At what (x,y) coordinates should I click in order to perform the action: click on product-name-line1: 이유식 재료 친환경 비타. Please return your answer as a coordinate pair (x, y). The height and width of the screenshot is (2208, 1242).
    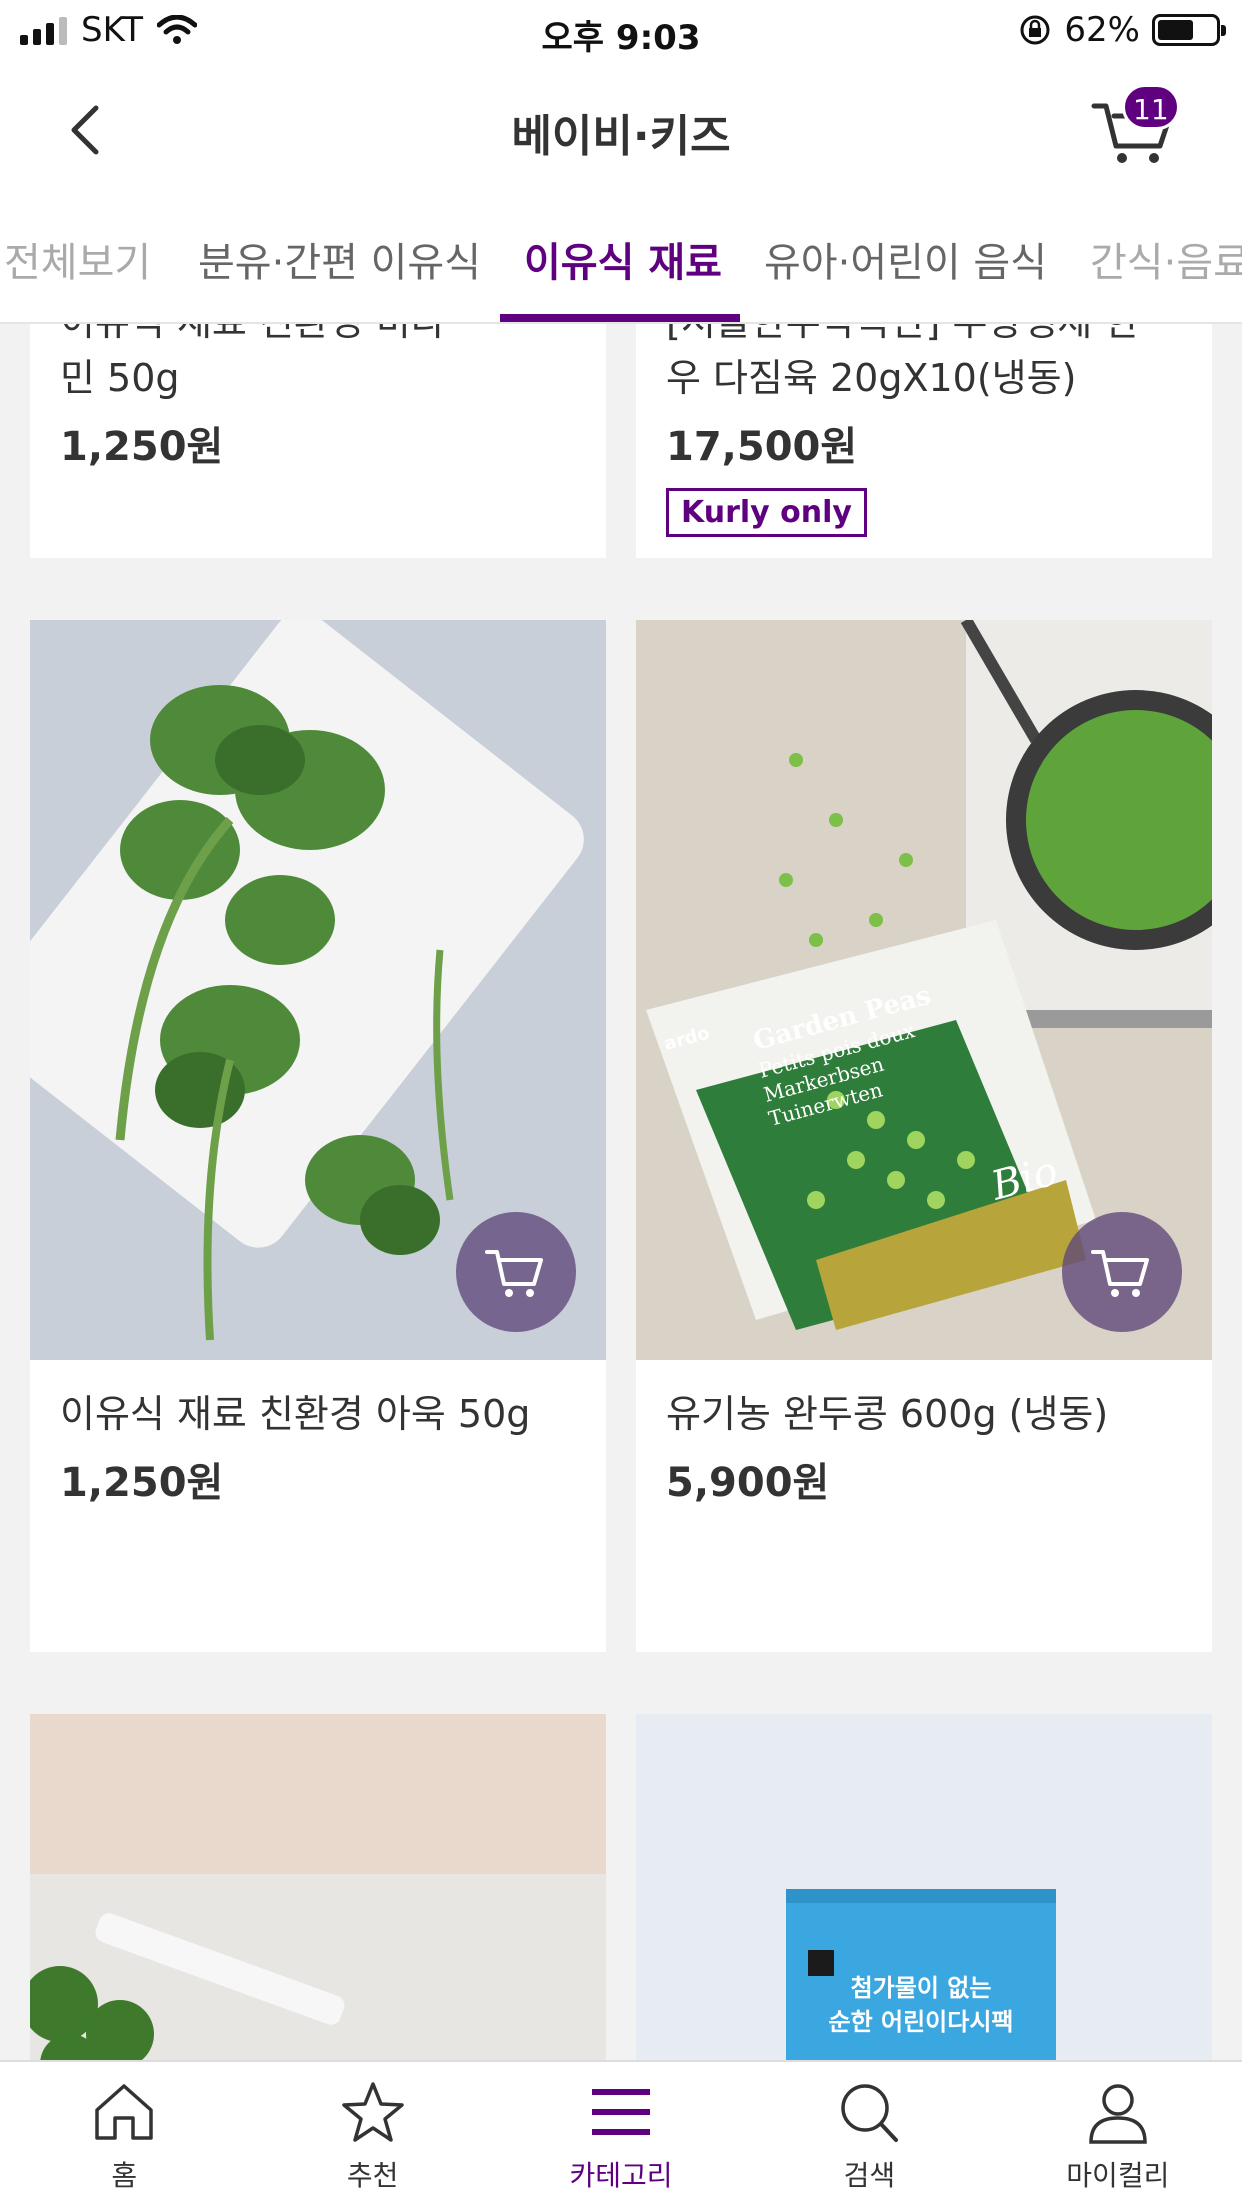
    Looking at the image, I should click on (318, 337).